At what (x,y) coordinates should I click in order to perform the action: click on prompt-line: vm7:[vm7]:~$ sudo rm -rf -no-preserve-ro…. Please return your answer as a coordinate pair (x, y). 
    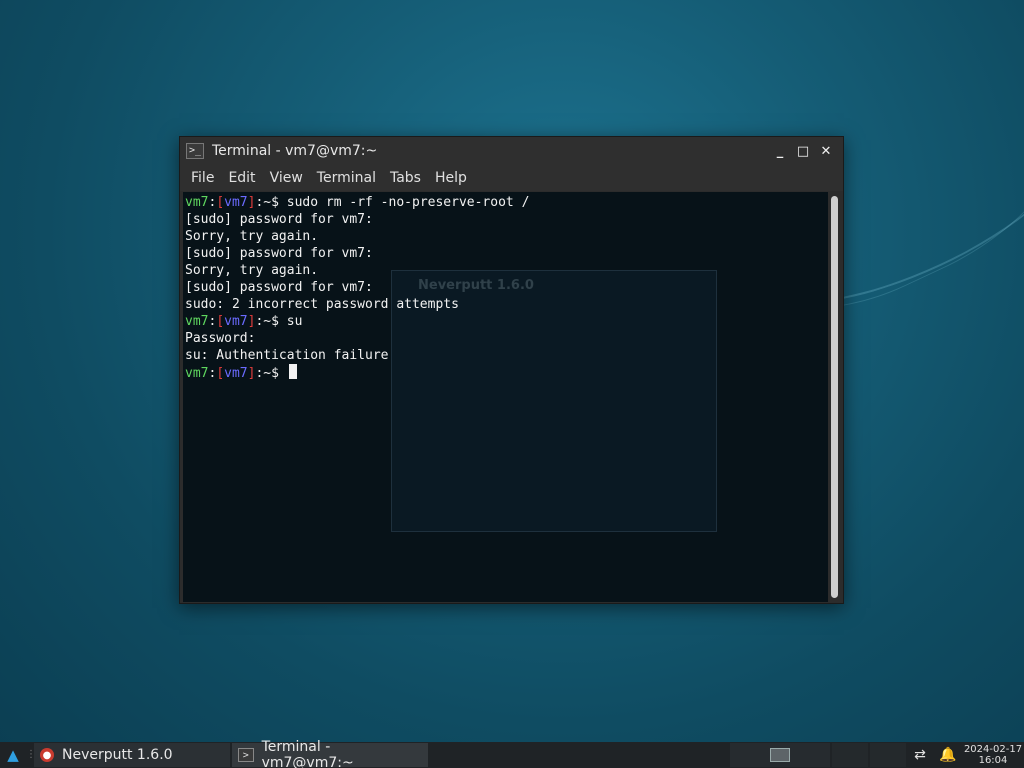
    Looking at the image, I should click on (505, 202).